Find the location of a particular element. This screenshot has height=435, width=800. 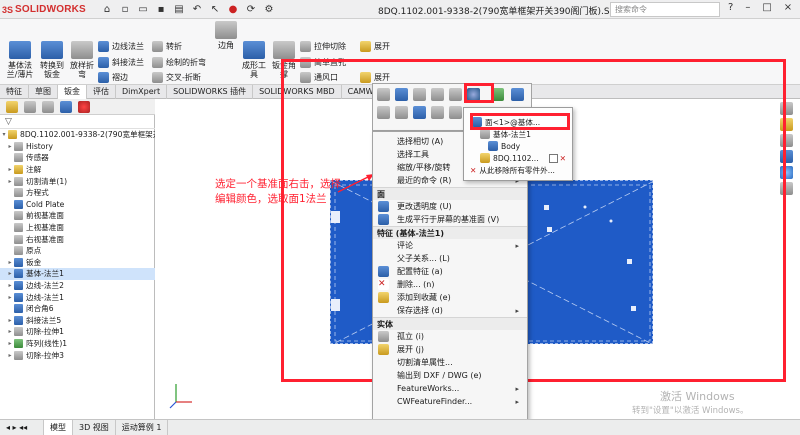

minimize-button: – is located at coordinates (747, 7).